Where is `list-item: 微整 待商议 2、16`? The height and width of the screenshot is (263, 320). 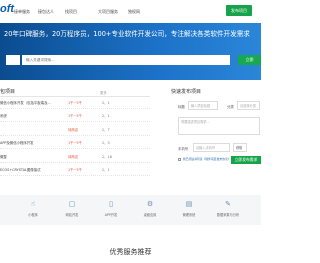
list-item: 微整 待商议 2、16 is located at coordinates (75, 158).